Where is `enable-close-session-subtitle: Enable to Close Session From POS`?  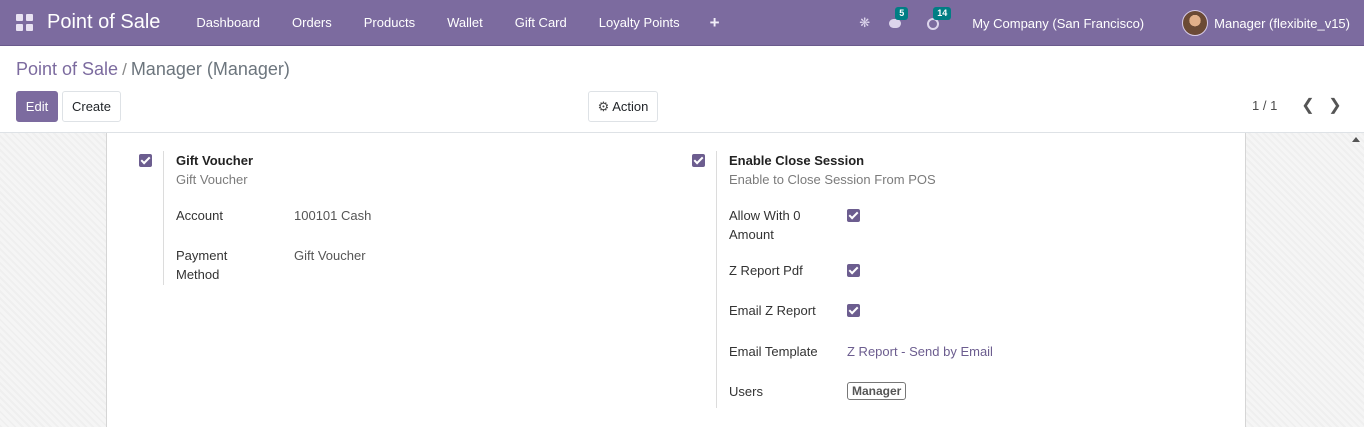 enable-close-session-subtitle: Enable to Close Session From POS is located at coordinates (832, 179).